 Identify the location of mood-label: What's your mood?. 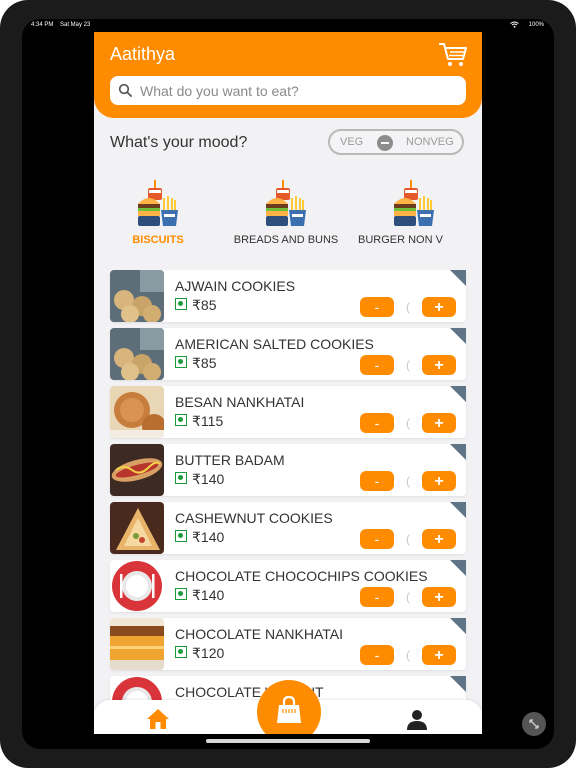
(179, 142).